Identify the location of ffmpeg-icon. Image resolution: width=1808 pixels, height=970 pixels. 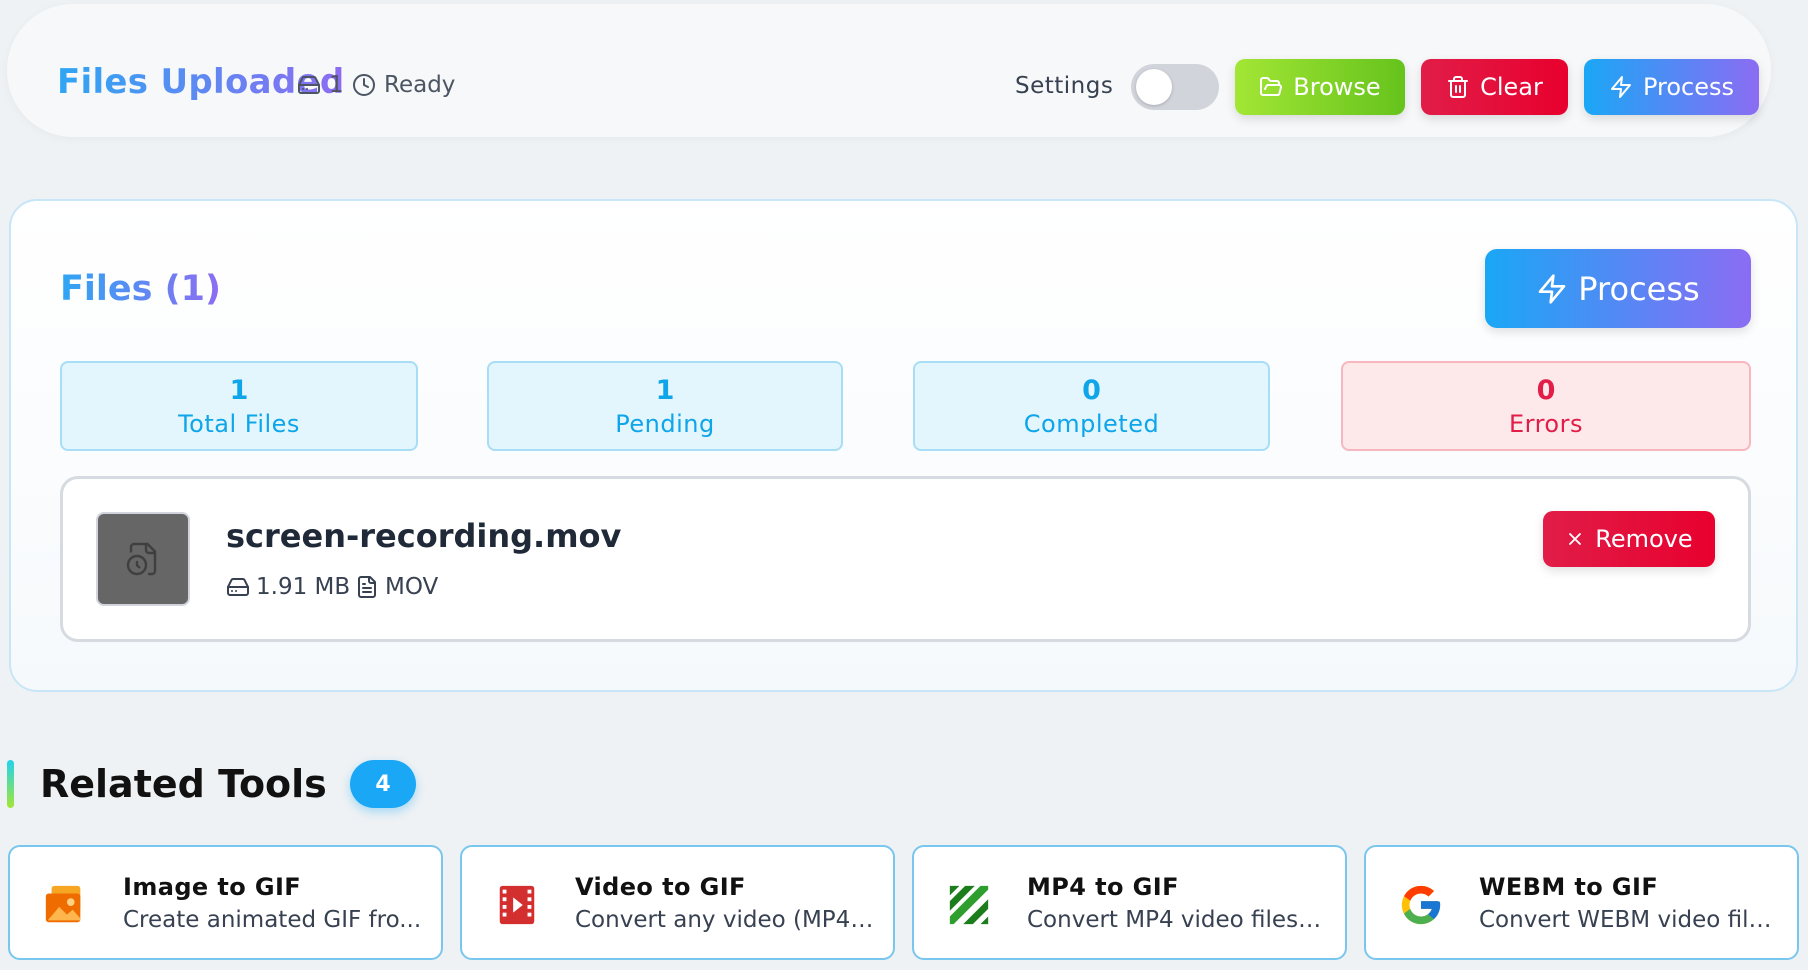
(969, 905).